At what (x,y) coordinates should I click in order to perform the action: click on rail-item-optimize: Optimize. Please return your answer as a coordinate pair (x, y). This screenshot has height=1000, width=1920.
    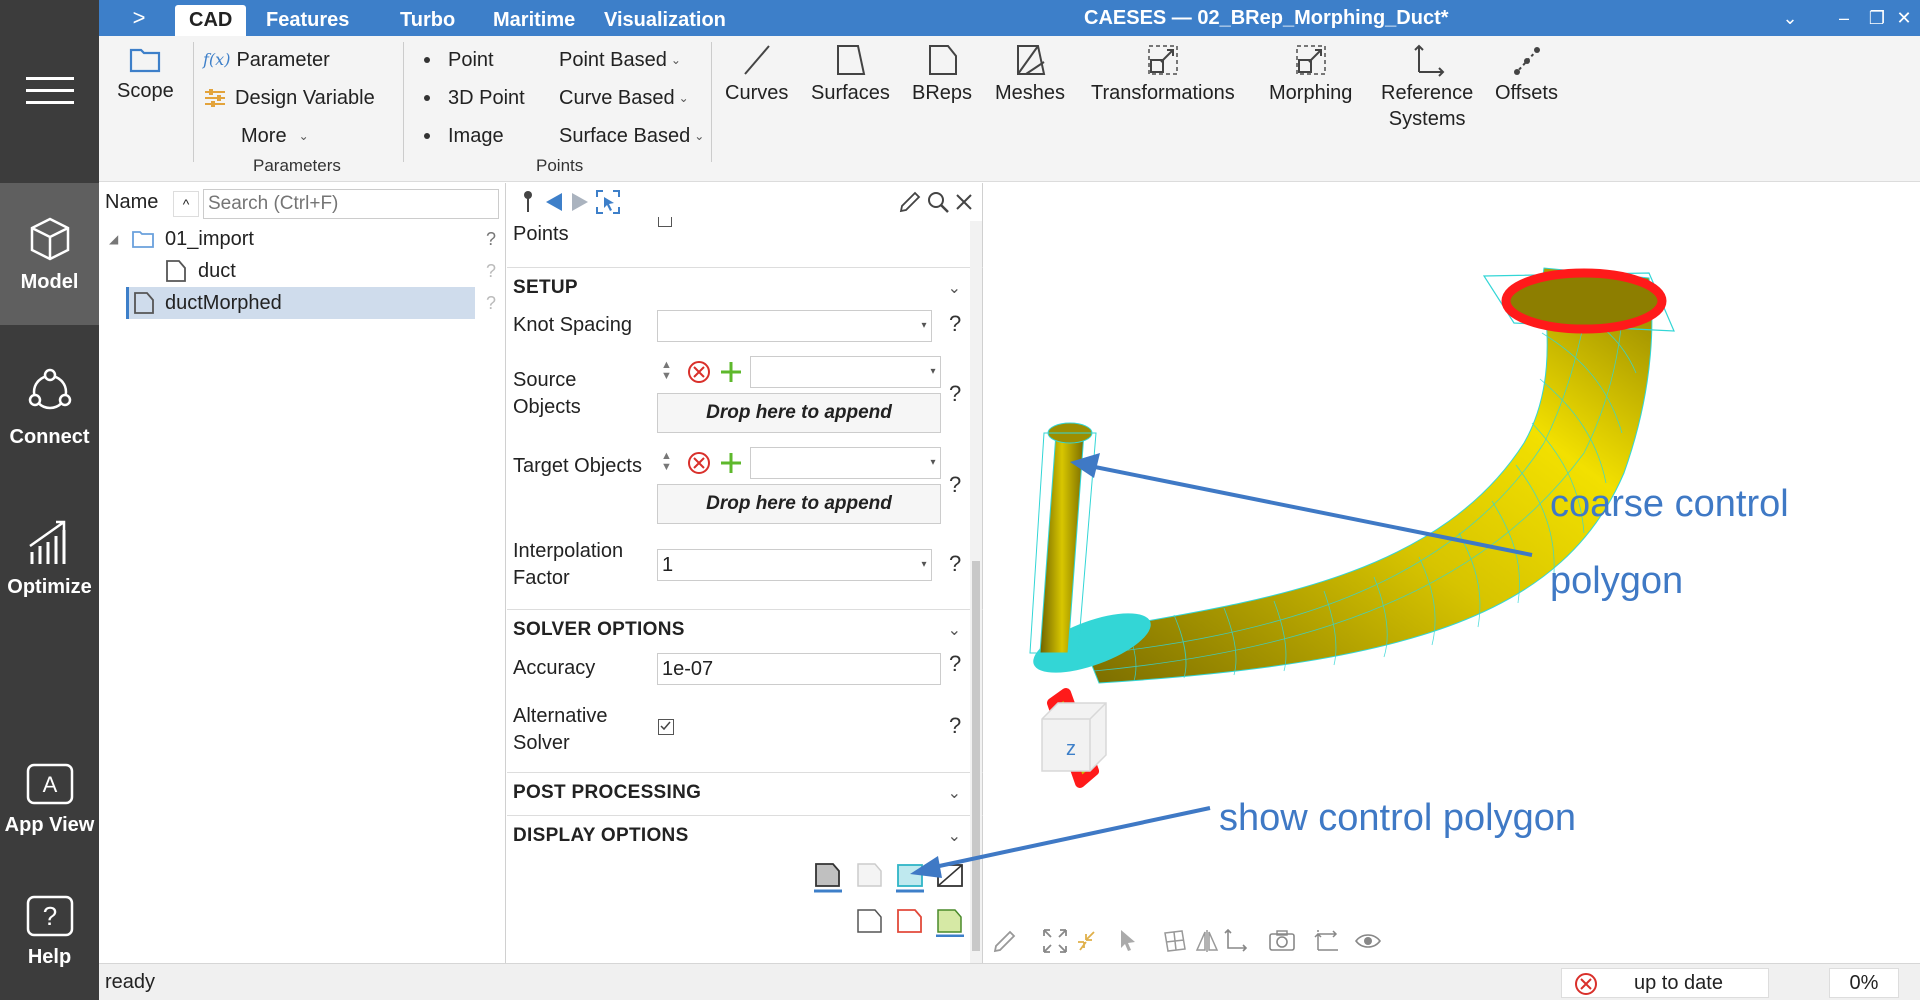
    Looking at the image, I should click on (49, 557).